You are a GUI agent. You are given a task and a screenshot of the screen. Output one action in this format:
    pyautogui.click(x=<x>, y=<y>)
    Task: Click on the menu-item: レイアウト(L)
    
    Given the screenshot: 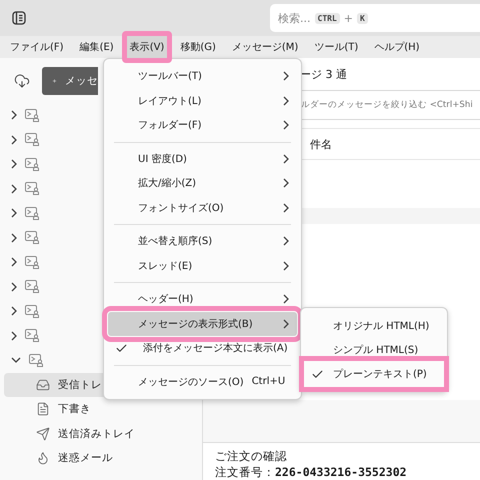 What is the action you would take?
    pyautogui.click(x=202, y=100)
    